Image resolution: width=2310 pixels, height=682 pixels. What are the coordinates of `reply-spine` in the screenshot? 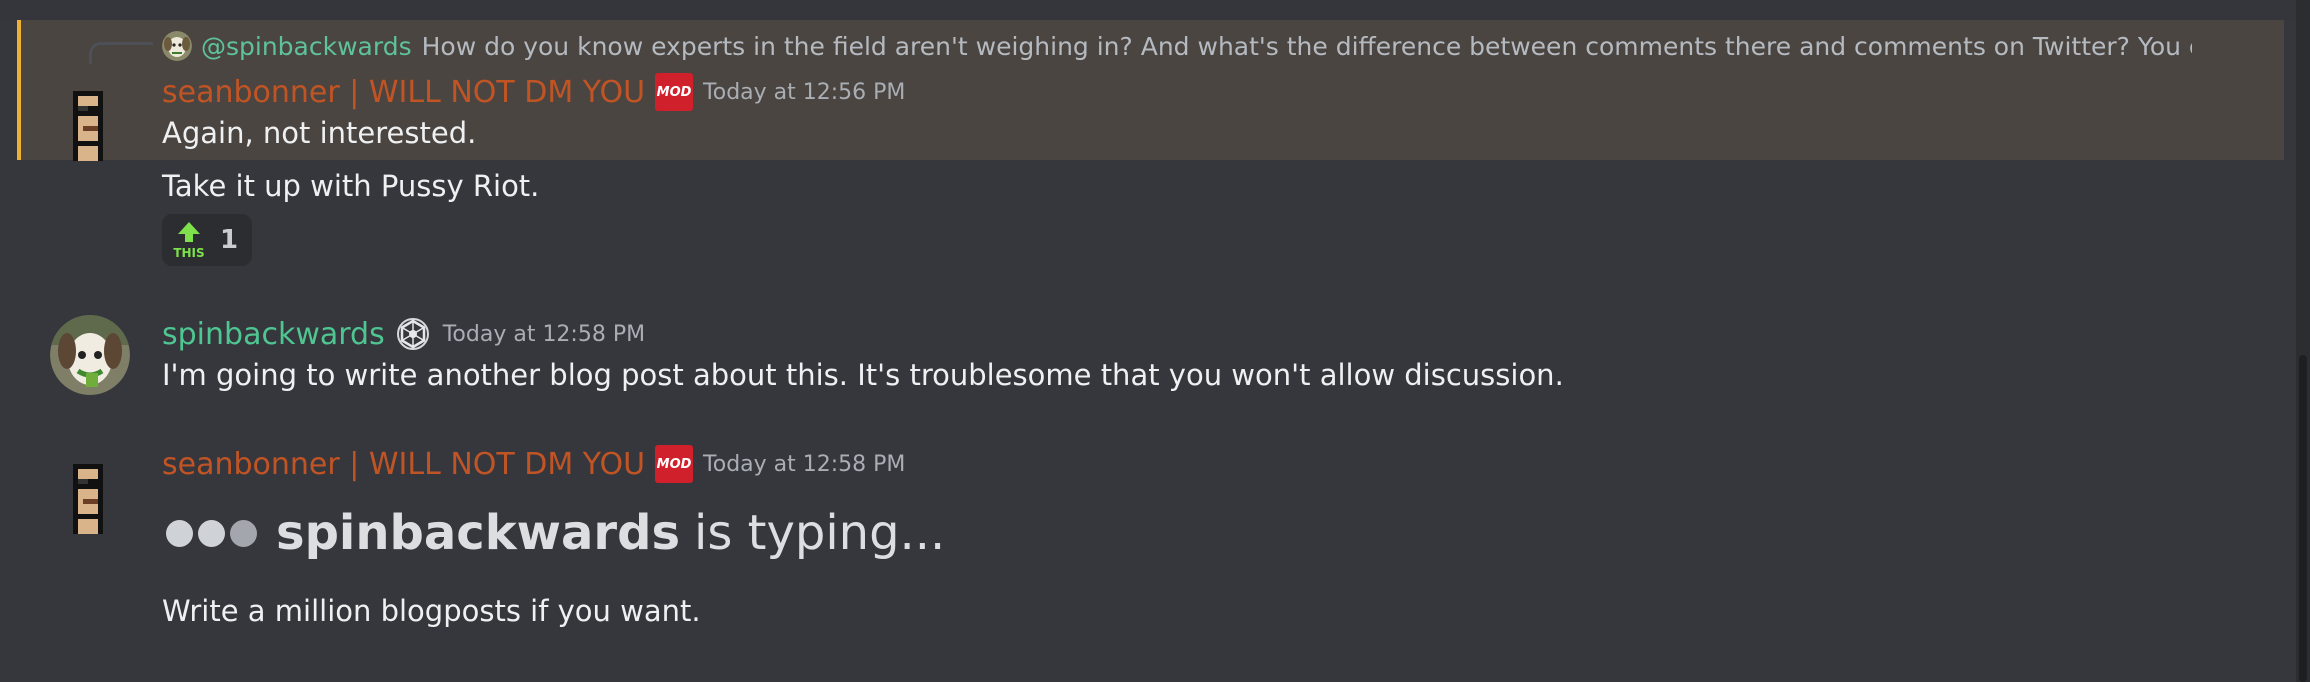 It's located at (121, 53).